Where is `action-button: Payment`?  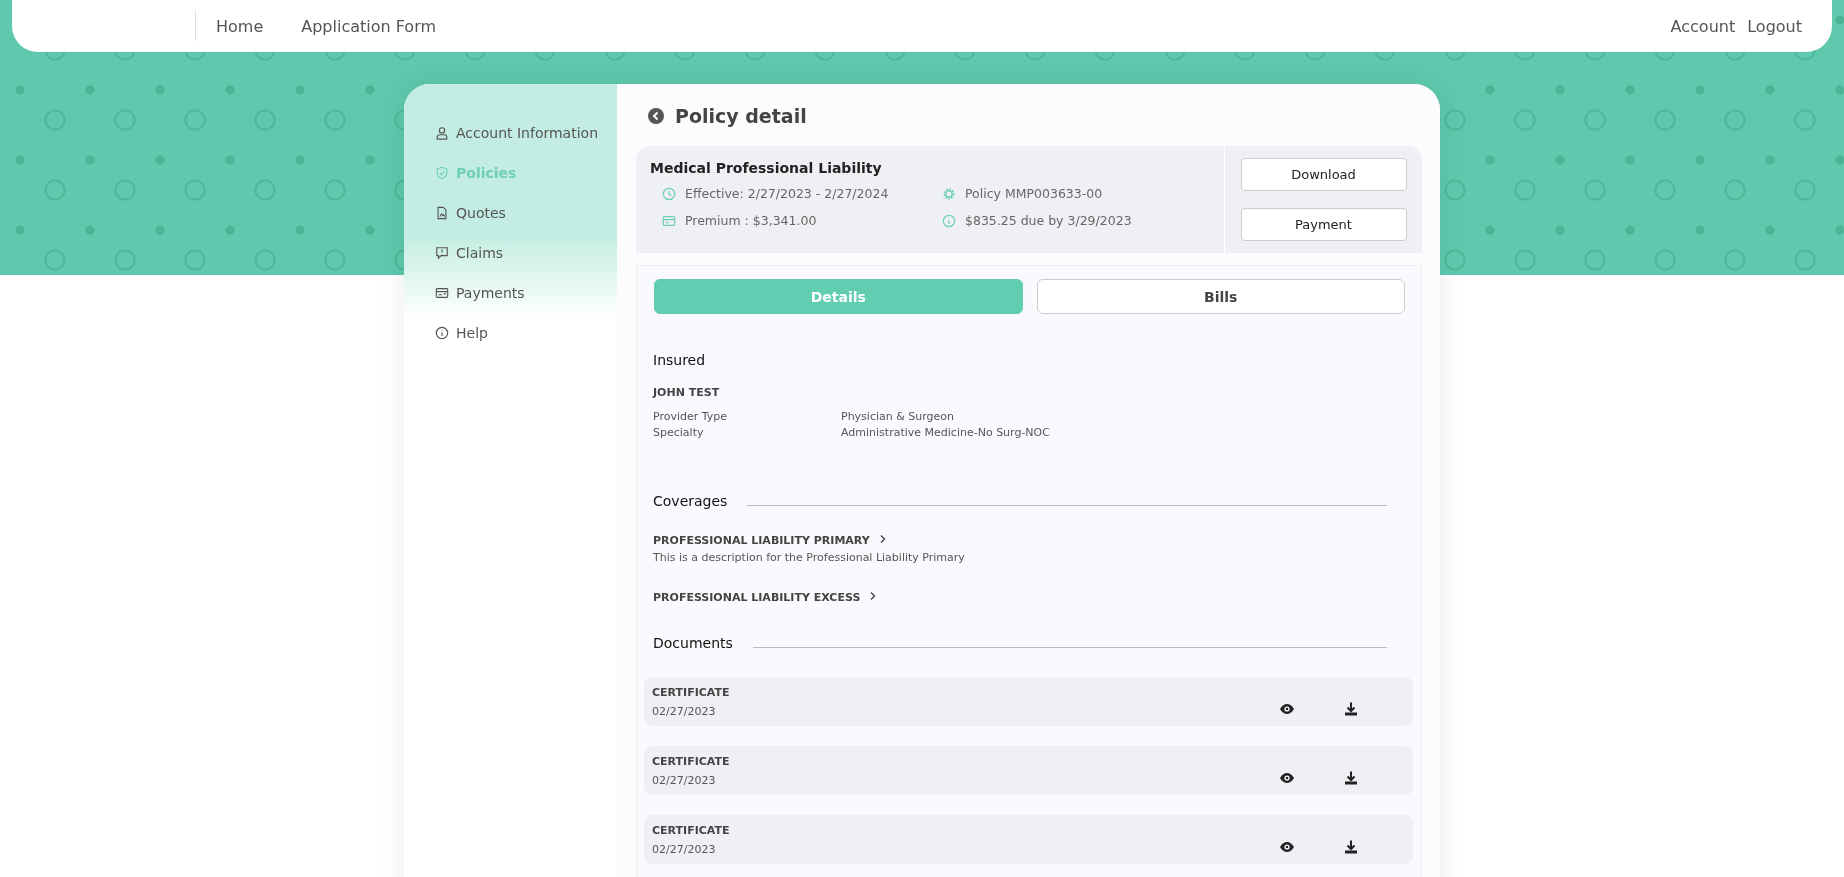
action-button: Payment is located at coordinates (1323, 224).